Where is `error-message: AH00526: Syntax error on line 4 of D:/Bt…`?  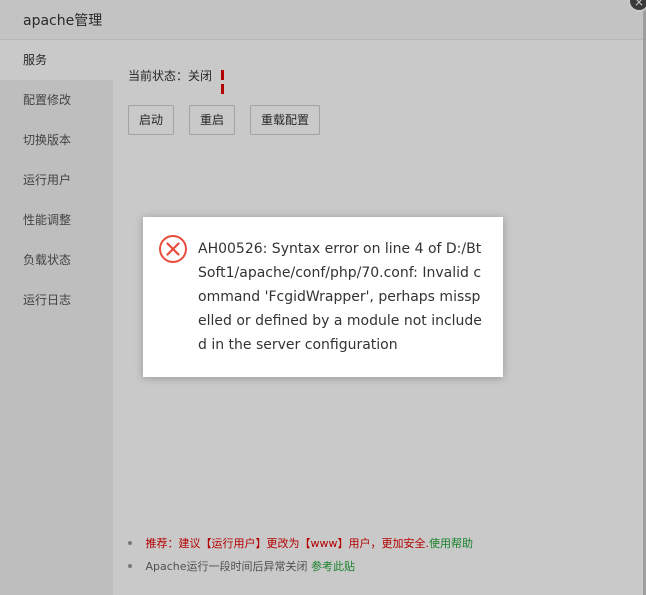 error-message: AH00526: Syntax error on line 4 of D:/Bt… is located at coordinates (340, 297).